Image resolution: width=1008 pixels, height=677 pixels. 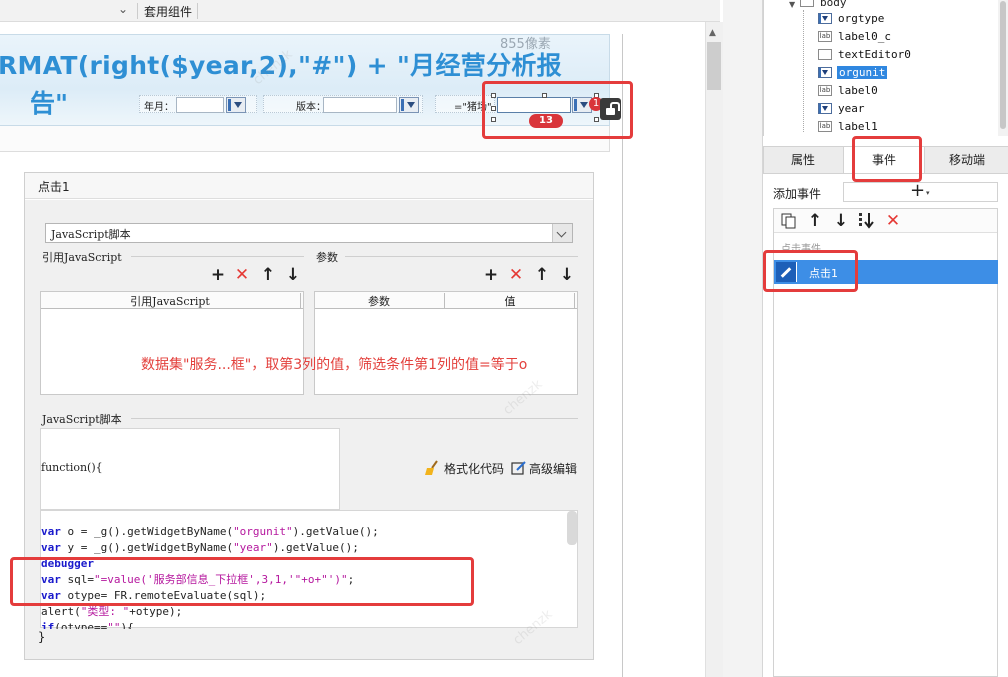 I want to click on panel-splitter, so click(x=743, y=338).